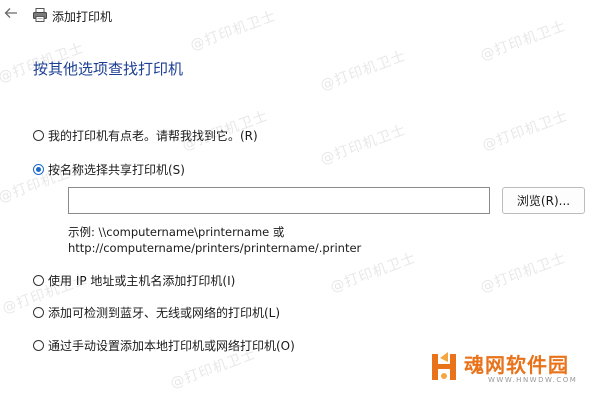 The height and width of the screenshot is (393, 600). I want to click on radio-button-selected, so click(38, 169).